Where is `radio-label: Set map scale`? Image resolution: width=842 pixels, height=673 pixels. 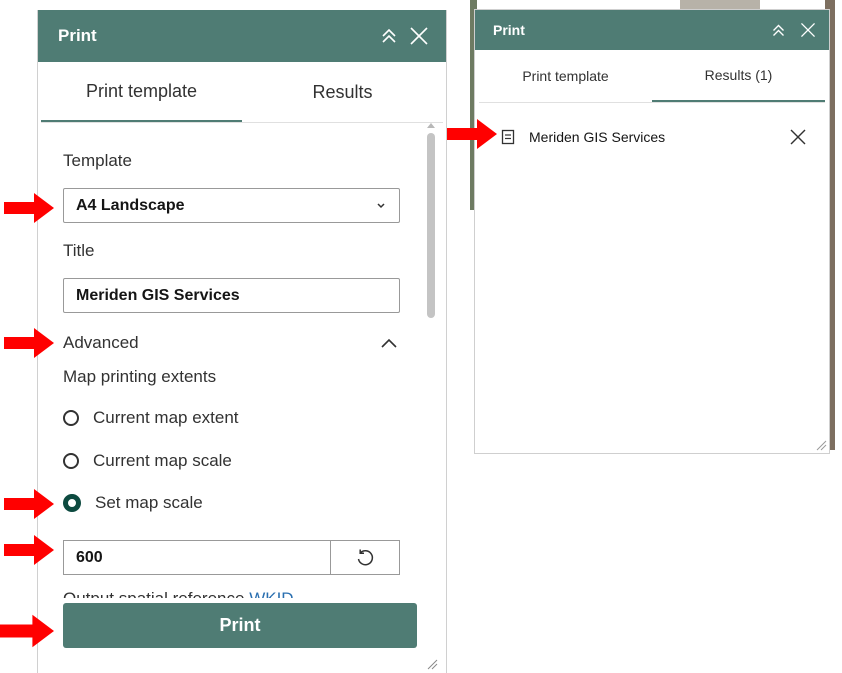 radio-label: Set map scale is located at coordinates (149, 502).